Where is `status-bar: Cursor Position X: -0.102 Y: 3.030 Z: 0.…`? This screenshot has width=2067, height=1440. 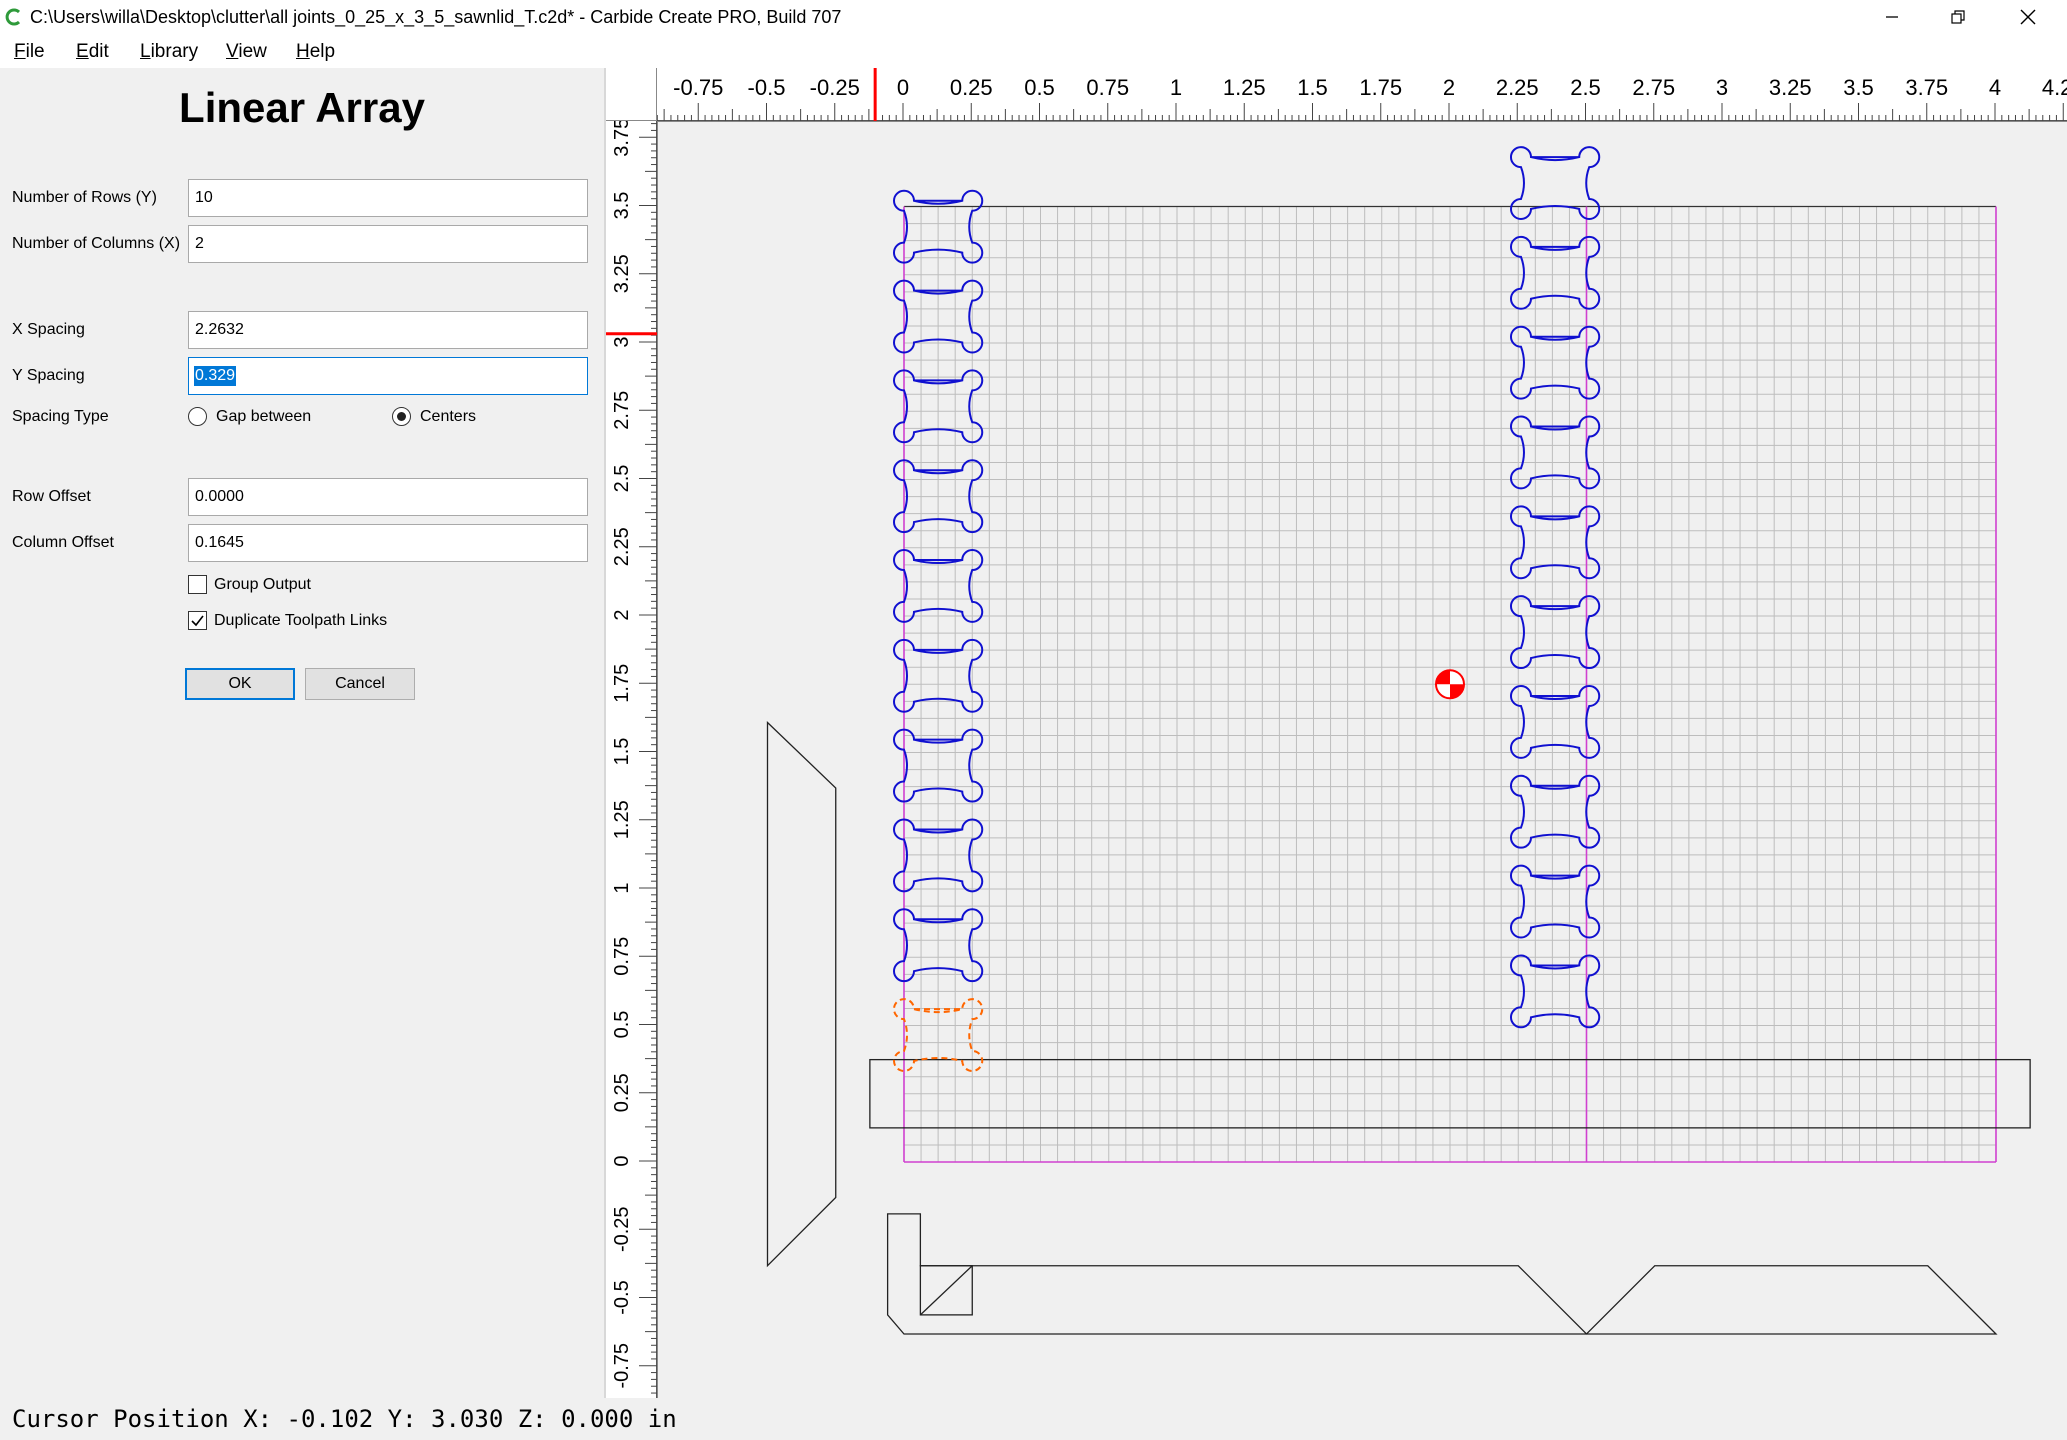 status-bar: Cursor Position X: -0.102 Y: 3.030 Z: 0.… is located at coordinates (1033, 1419).